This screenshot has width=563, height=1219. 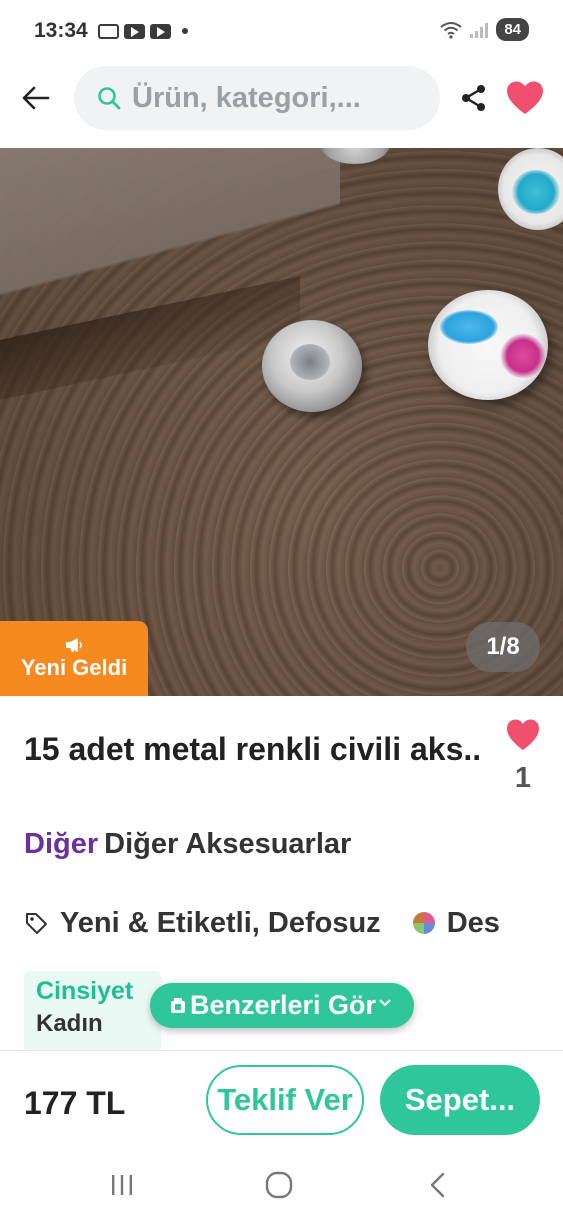 I want to click on brand-name: Des, so click(x=473, y=923).